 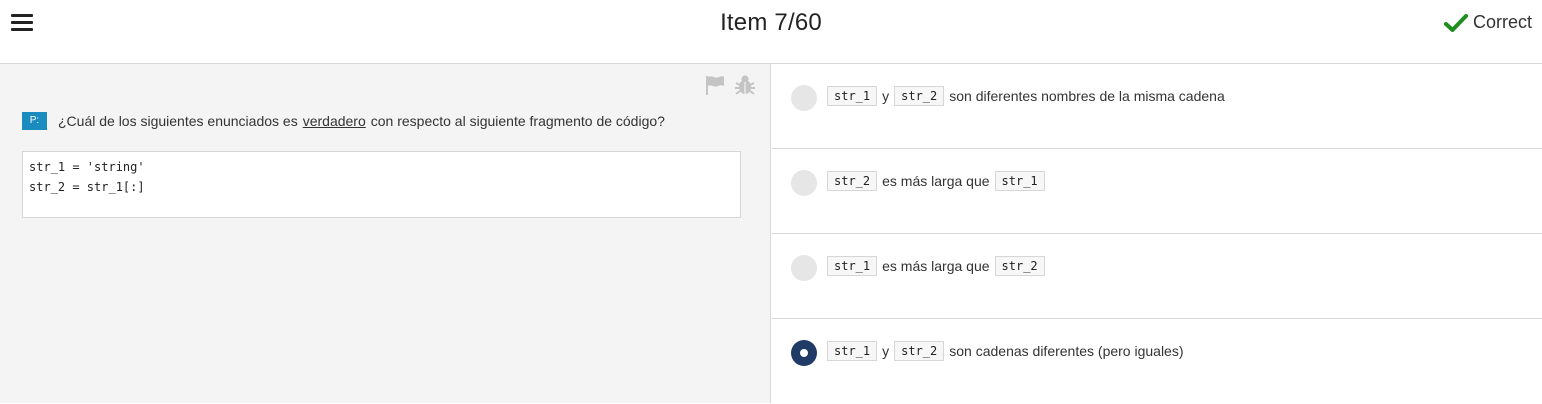 What do you see at coordinates (745, 85) in the screenshot?
I see `bug-icon` at bounding box center [745, 85].